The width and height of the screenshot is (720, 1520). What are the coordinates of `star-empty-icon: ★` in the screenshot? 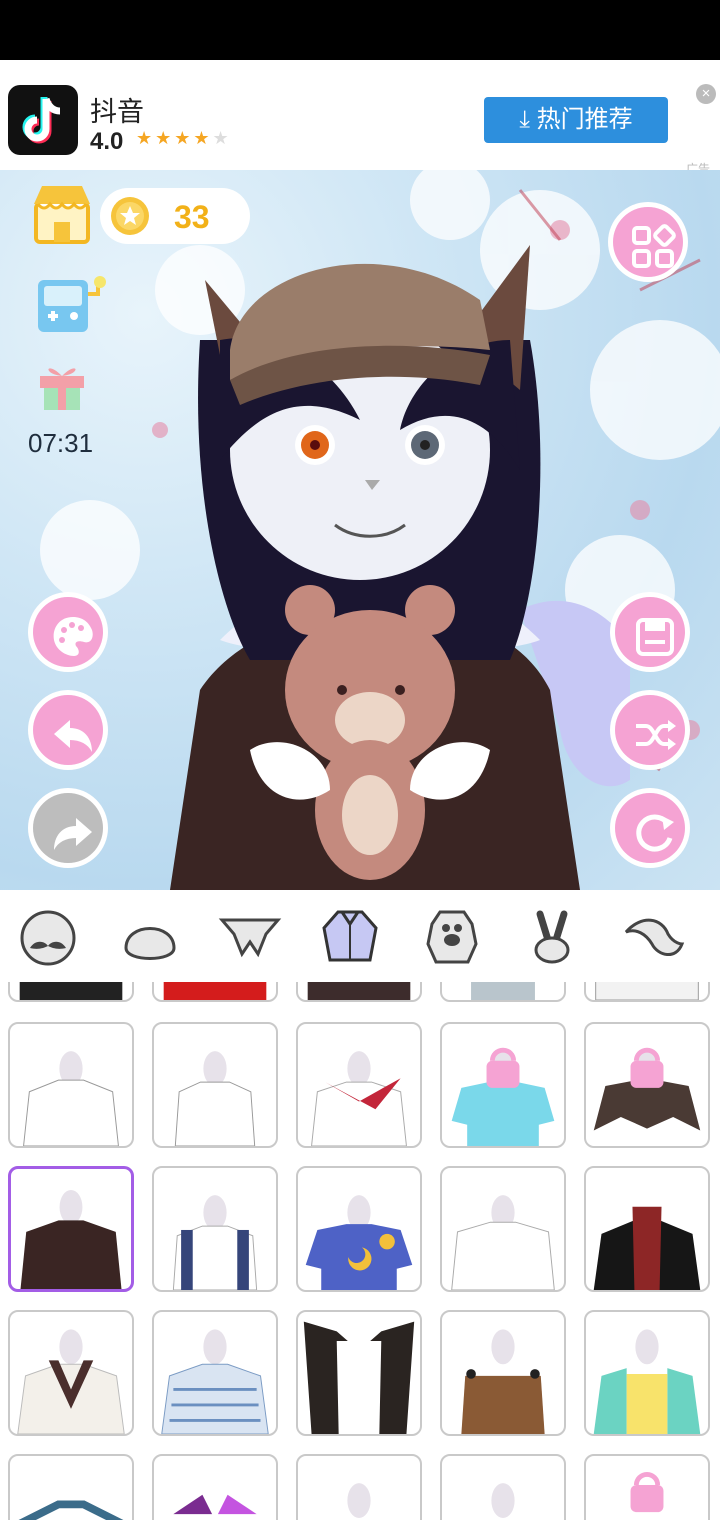 It's located at (222, 138).